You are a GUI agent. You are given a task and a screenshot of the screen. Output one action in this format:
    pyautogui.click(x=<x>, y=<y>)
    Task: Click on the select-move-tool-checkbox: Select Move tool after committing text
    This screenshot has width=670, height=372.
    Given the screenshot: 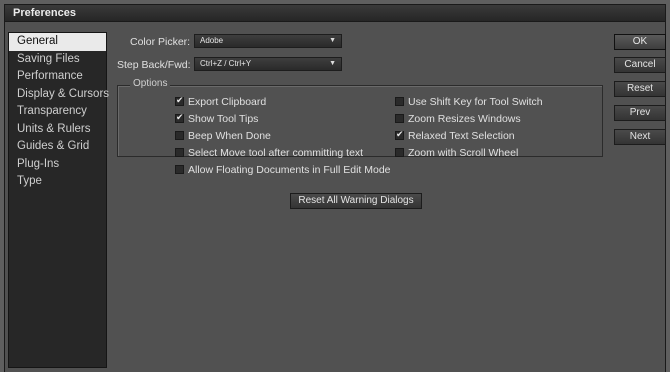 What is the action you would take?
    pyautogui.click(x=269, y=153)
    